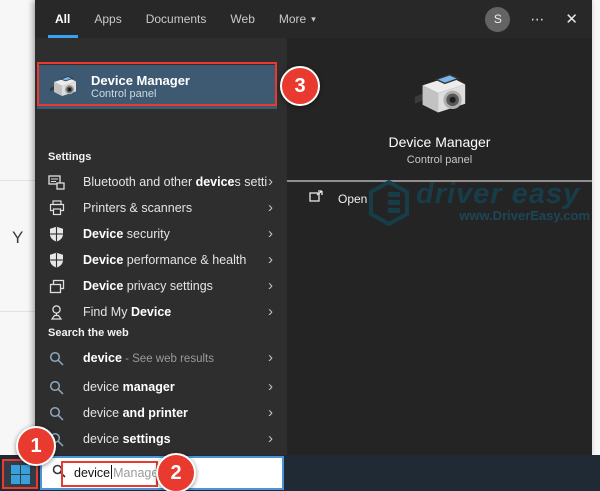 The image size is (600, 491). Describe the element at coordinates (36, 446) in the screenshot. I see `annotation-circle-1: 1` at that location.